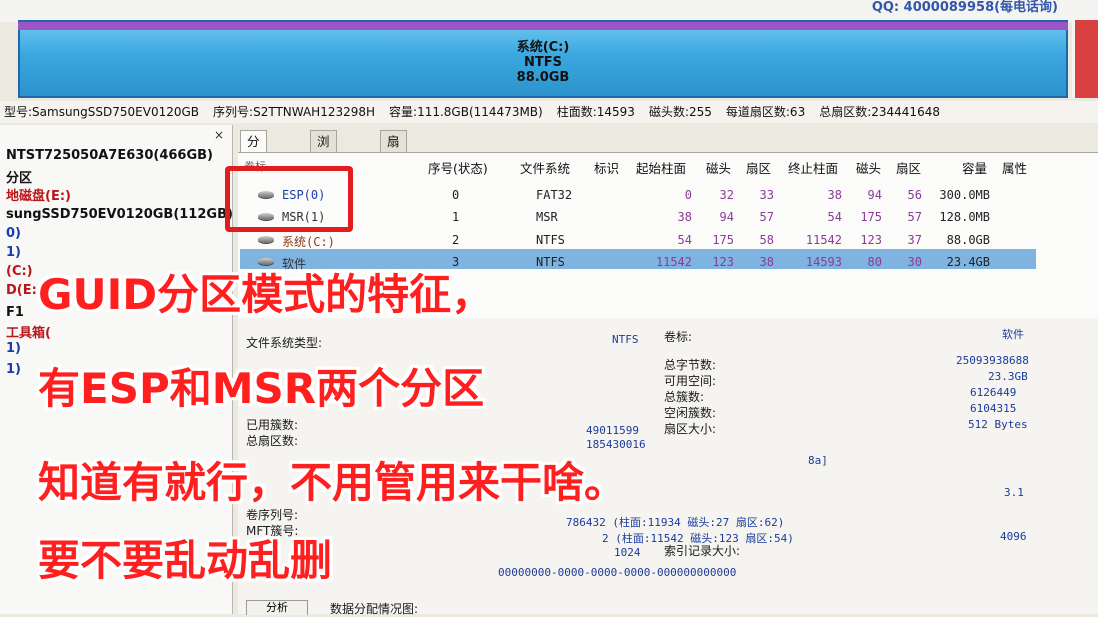 This screenshot has height=617, width=1098. What do you see at coordinates (766, 217) in the screenshot?
I see `row-start-sector: 57` at bounding box center [766, 217].